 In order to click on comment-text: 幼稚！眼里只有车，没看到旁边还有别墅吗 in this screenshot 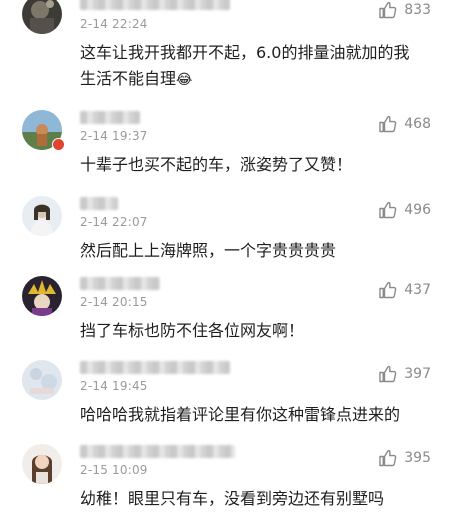, I will do `click(232, 498)`.